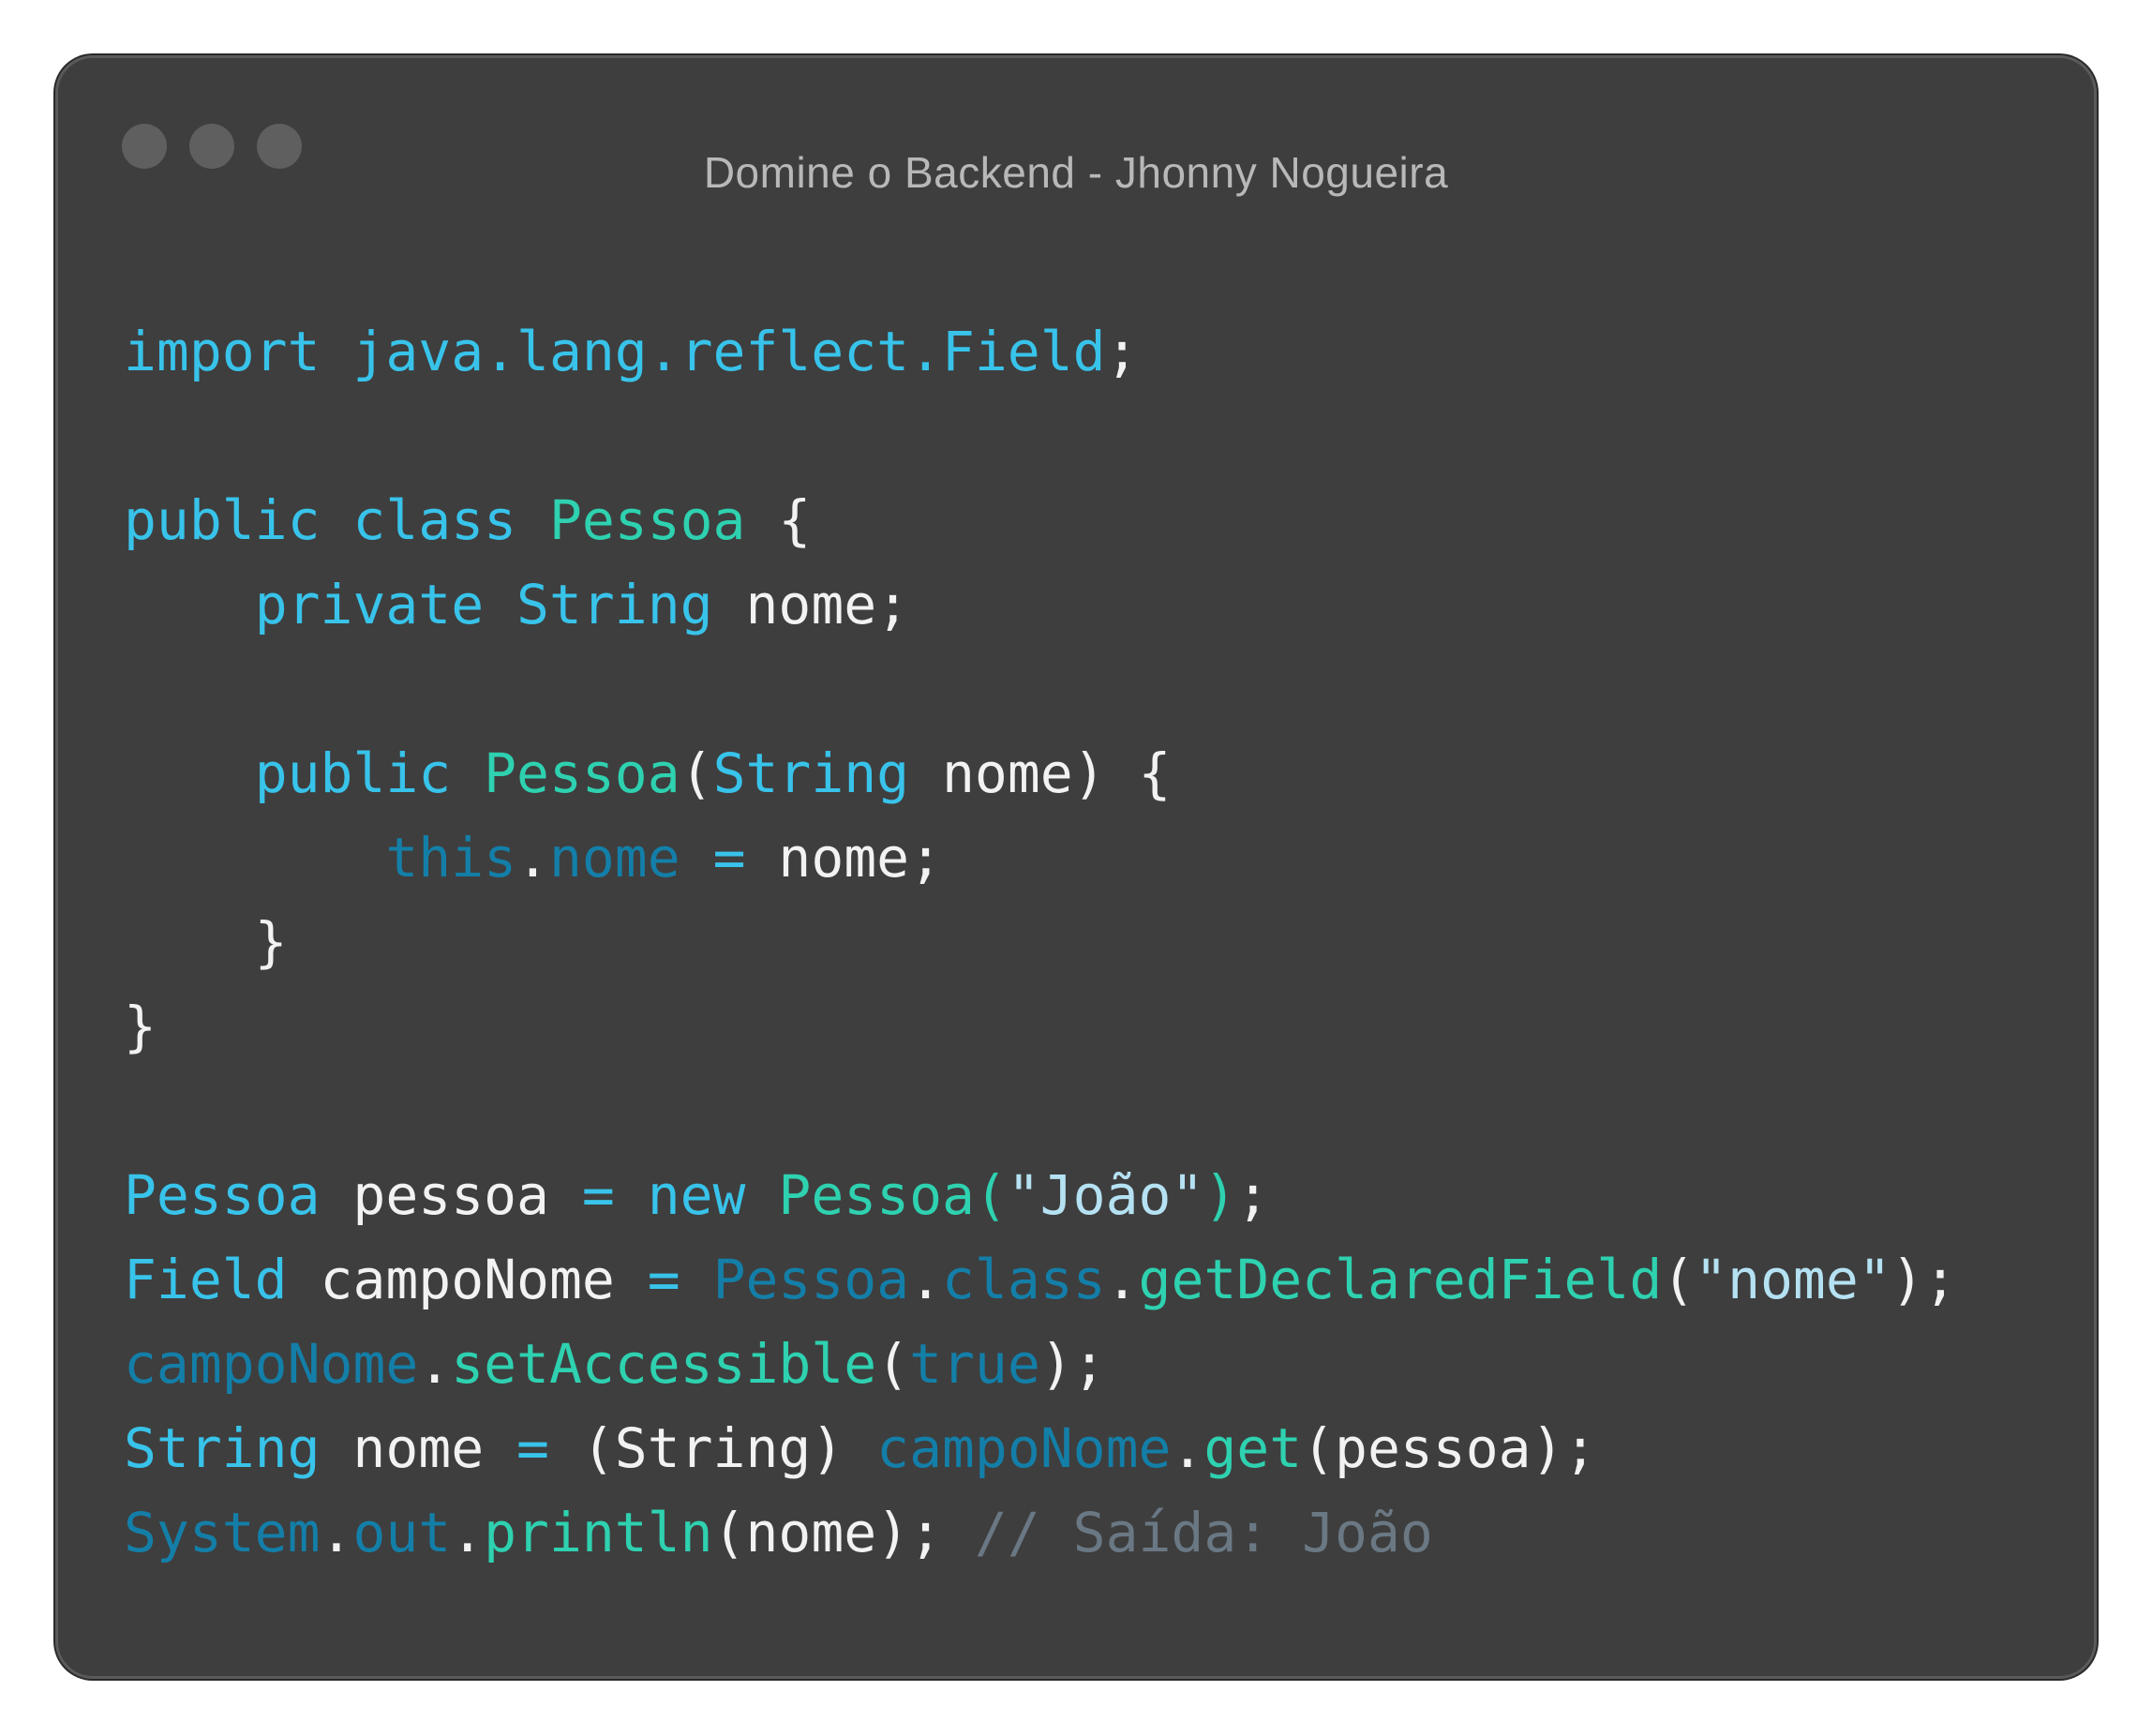 The height and width of the screenshot is (1736, 2152). I want to click on code-token: "nome", so click(1793, 1279).